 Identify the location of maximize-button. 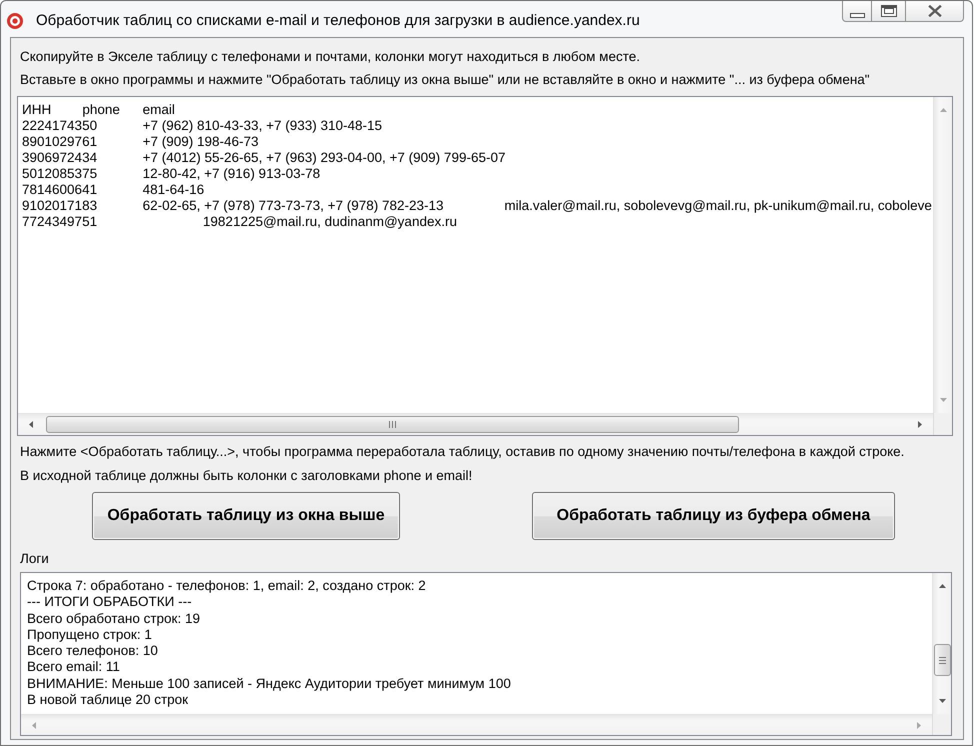
(889, 11).